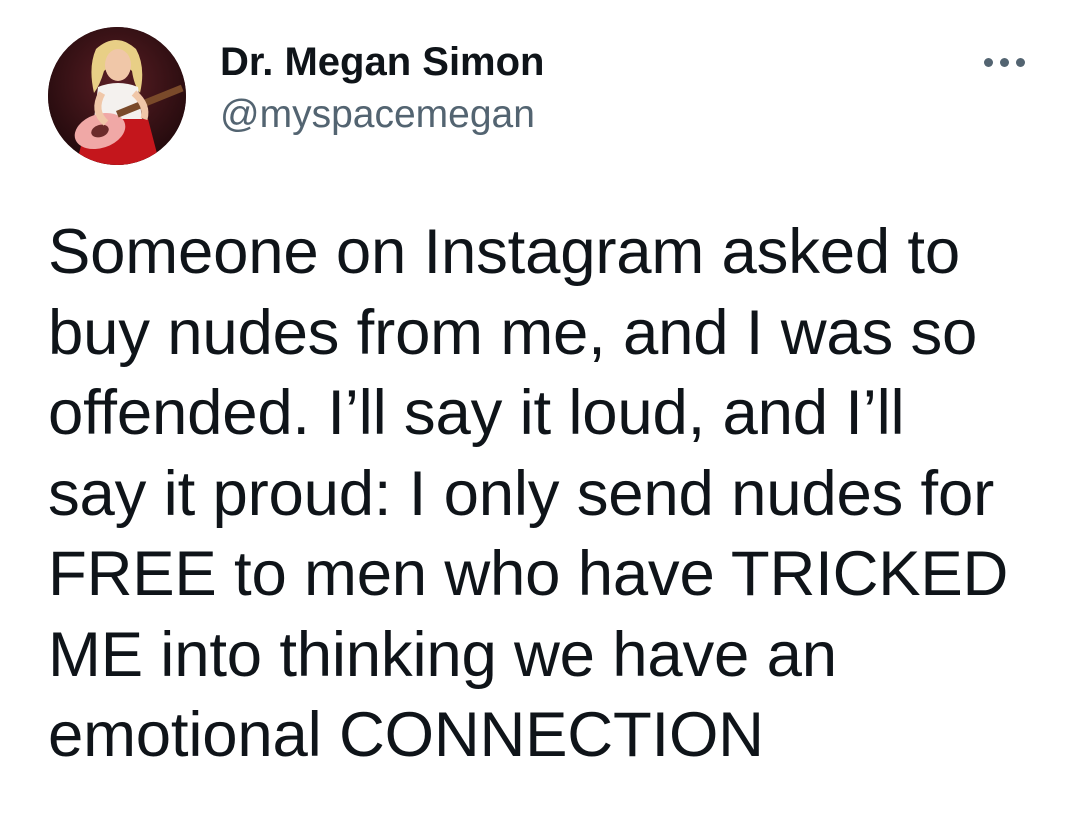 The height and width of the screenshot is (818, 1080). What do you see at coordinates (513, 332) in the screenshot?
I see `tweet-text-line: buy nudes from me, and I was so` at bounding box center [513, 332].